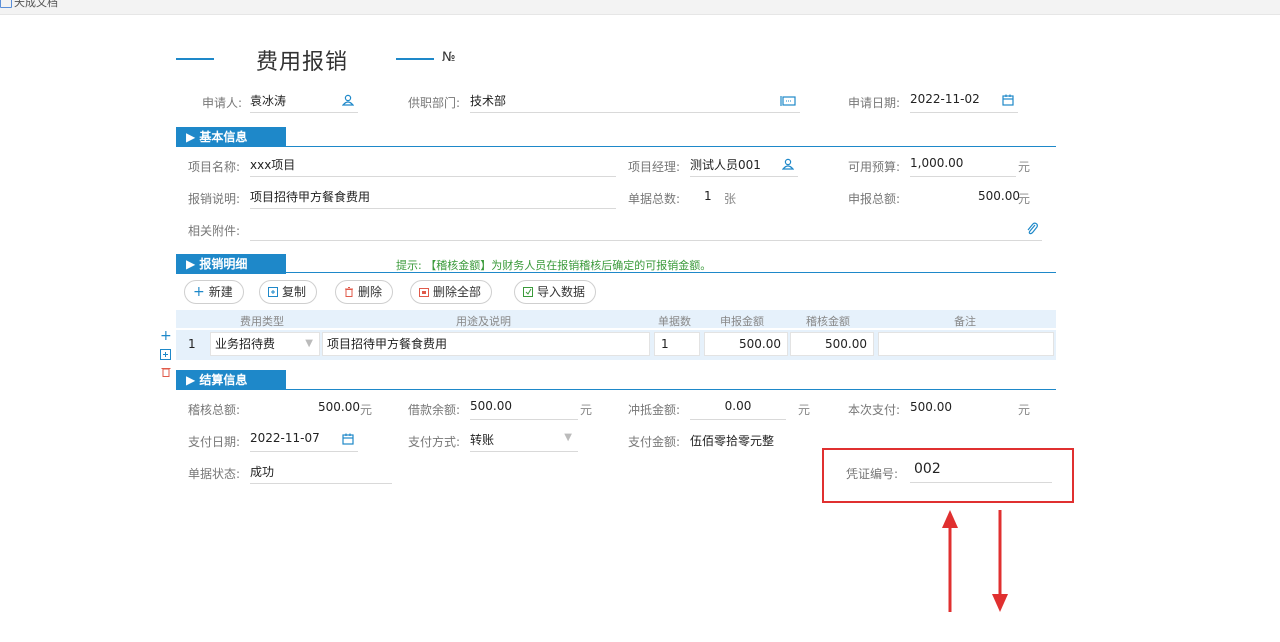 Image resolution: width=1280 pixels, height=642 pixels. I want to click on row-index: 1, so click(192, 344).